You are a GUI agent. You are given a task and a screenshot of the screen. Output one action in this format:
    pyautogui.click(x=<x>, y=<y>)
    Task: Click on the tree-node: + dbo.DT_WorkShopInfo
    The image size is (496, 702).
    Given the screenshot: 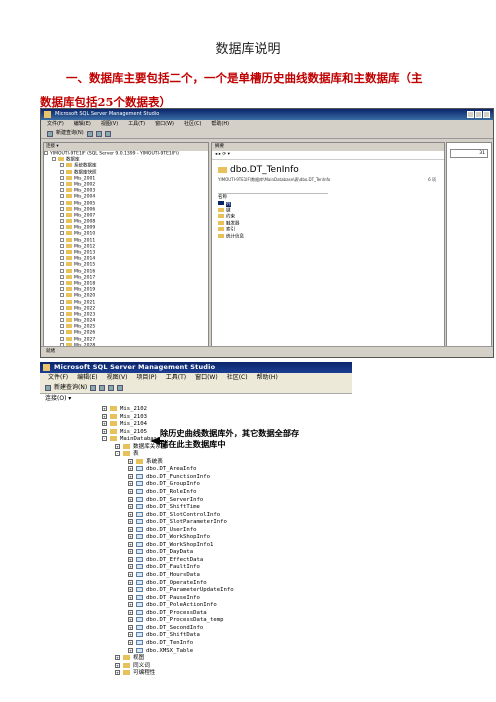 What is the action you would take?
    pyautogui.click(x=222, y=538)
    